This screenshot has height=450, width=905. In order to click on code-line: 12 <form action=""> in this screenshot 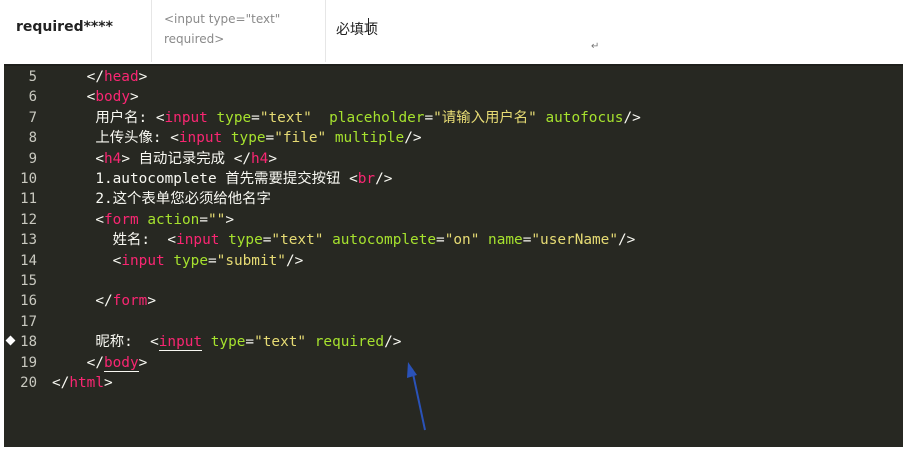, I will do `click(453, 220)`.